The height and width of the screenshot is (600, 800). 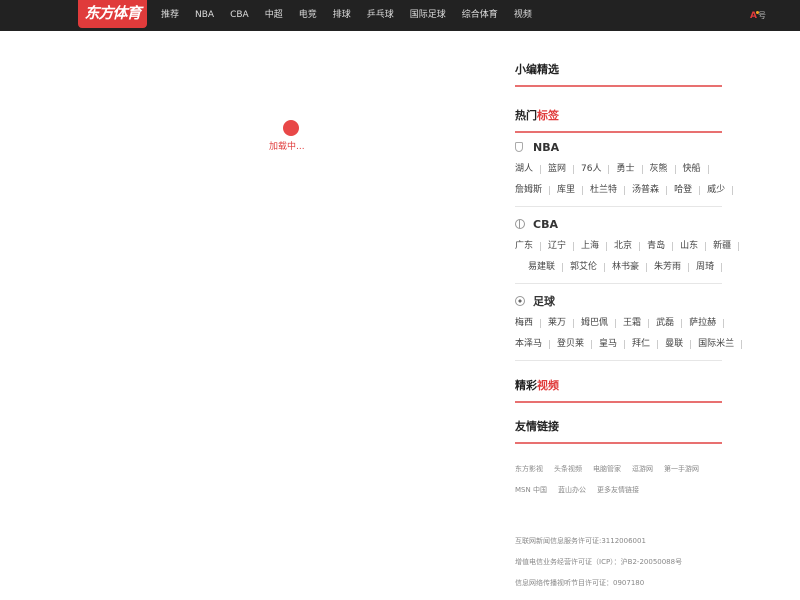 I want to click on hot-tags-title: 热门标签, so click(x=618, y=120).